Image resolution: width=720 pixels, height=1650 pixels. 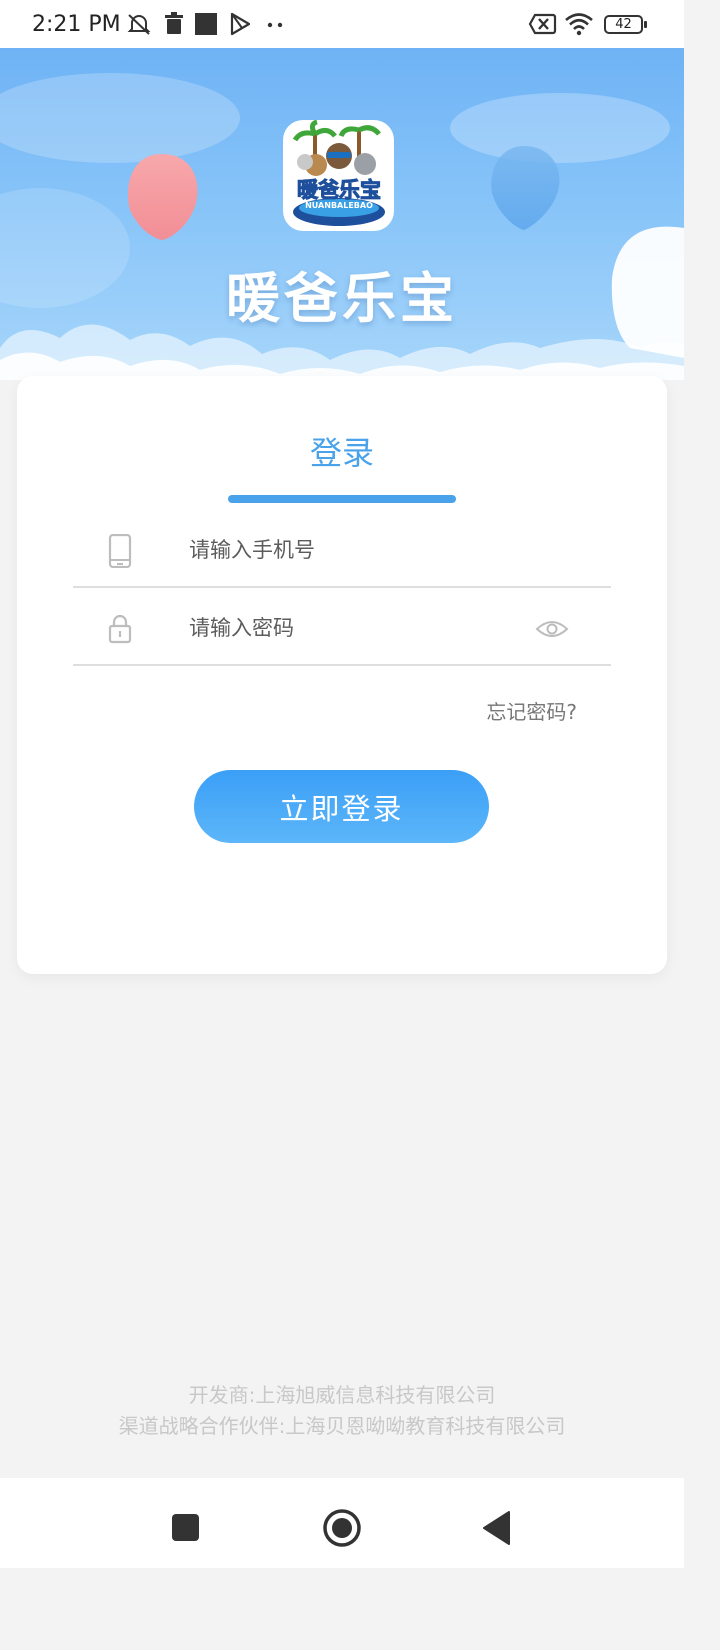 I want to click on app-name-title: 暖爸乐宝, so click(x=342, y=298).